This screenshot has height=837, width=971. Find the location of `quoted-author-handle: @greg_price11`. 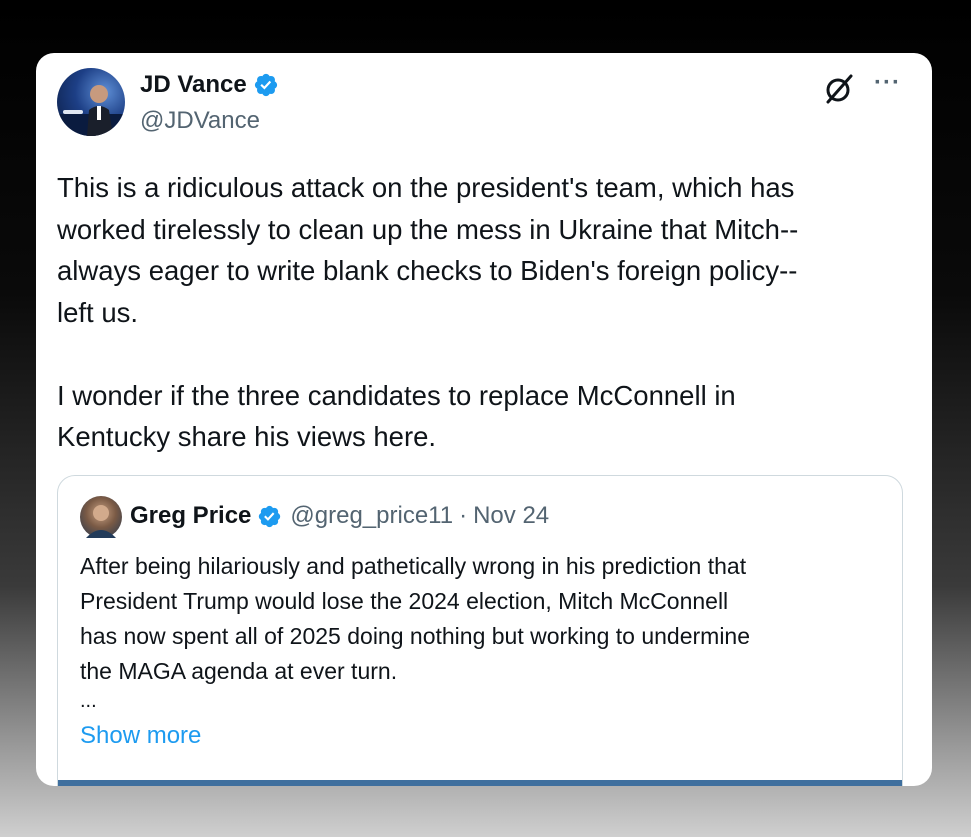

quoted-author-handle: @greg_price11 is located at coordinates (371, 516).